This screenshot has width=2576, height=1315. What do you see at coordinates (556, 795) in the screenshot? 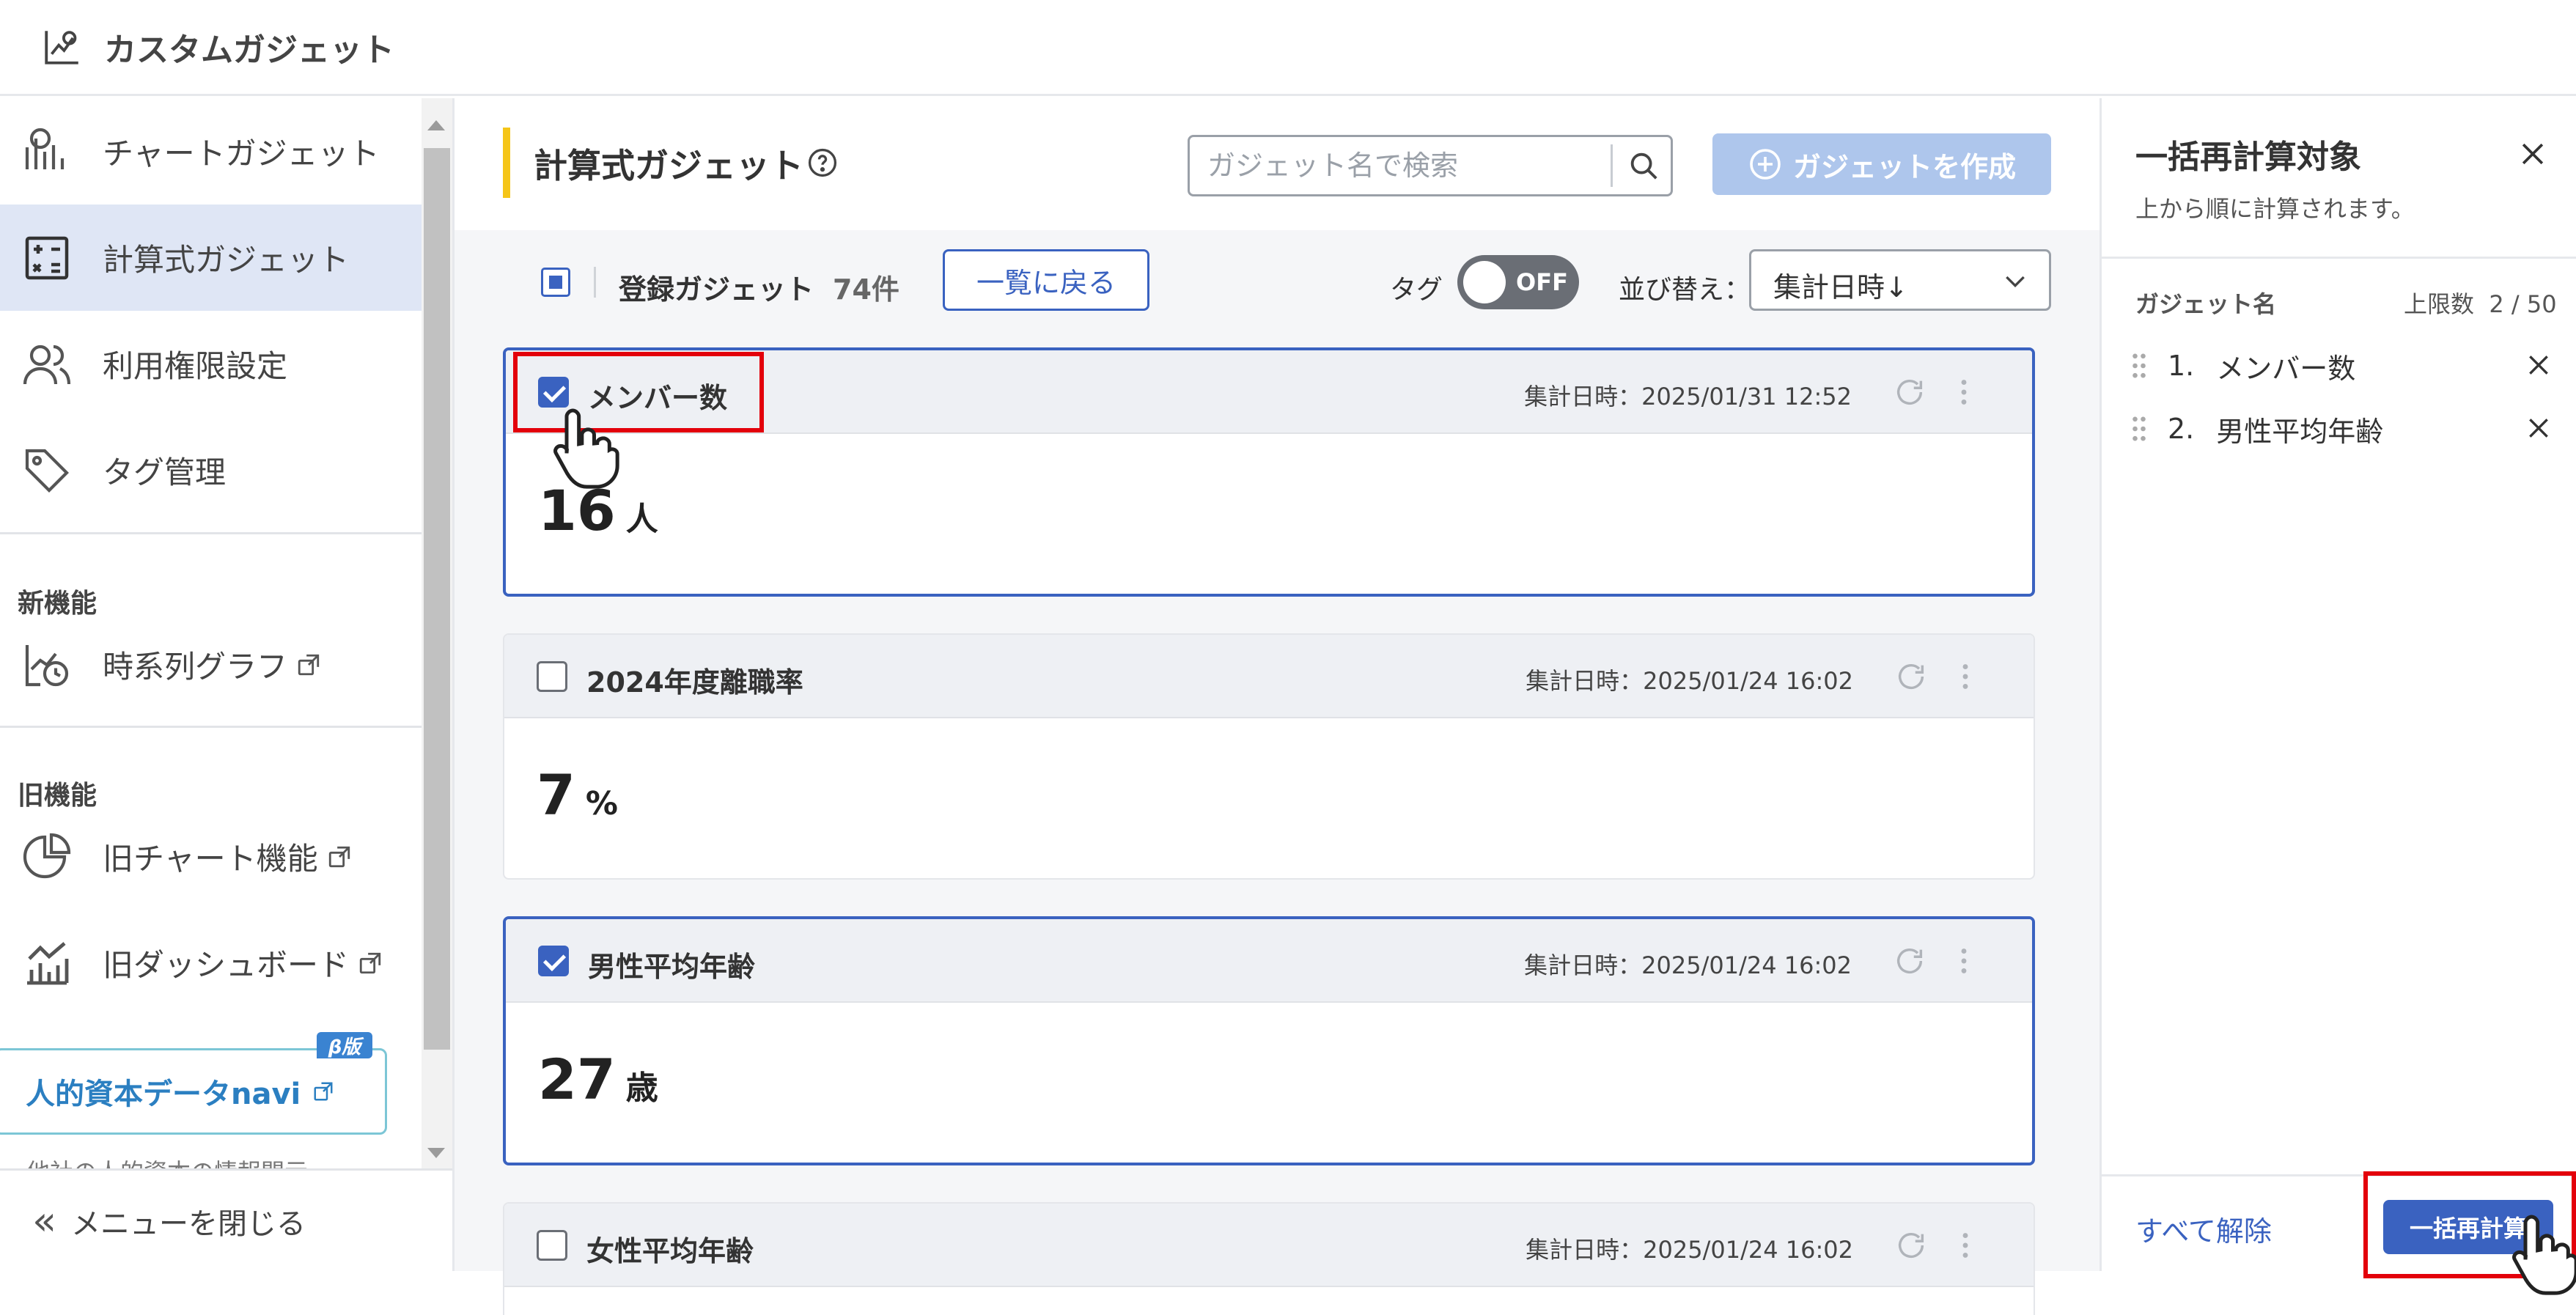
I see `value-number: 7` at bounding box center [556, 795].